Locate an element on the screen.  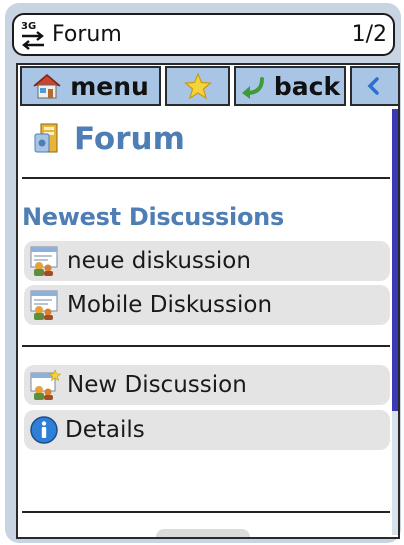
favorites-button is located at coordinates (197, 86).